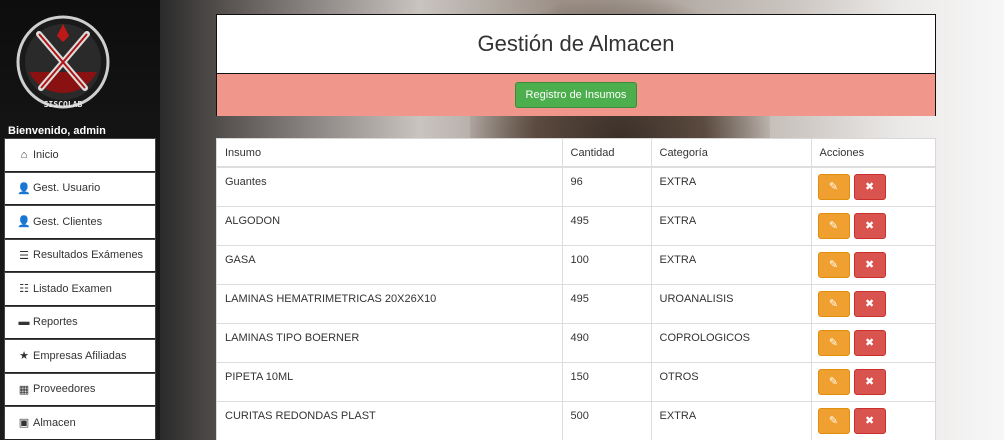  What do you see at coordinates (390, 420) in the screenshot?
I see `cell-insumo: CURITAS REDONDAS PLAST` at bounding box center [390, 420].